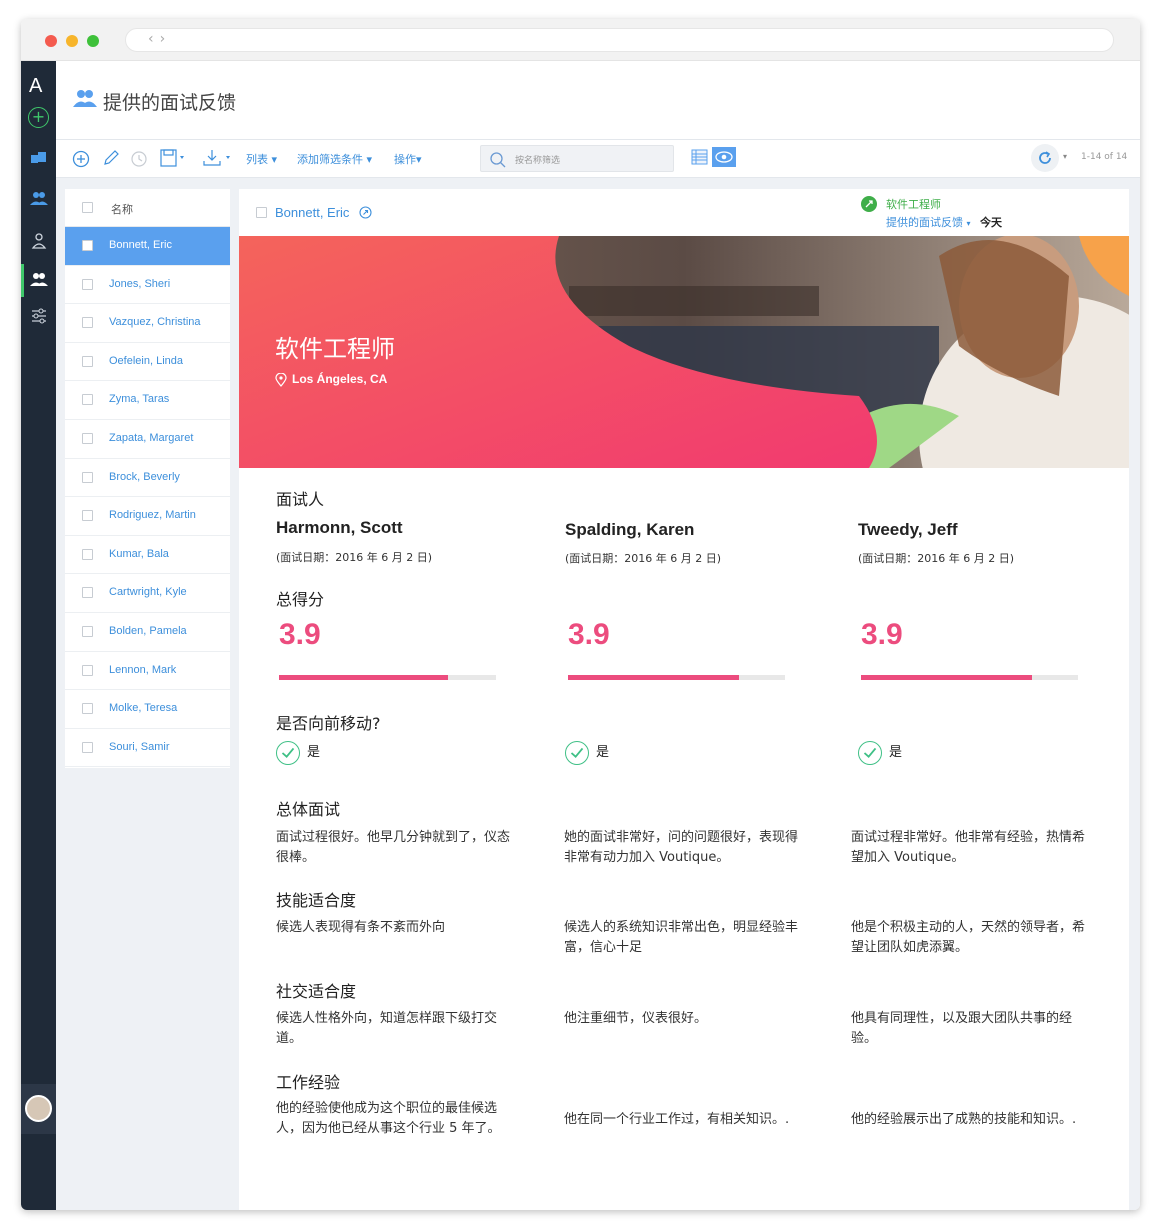 Image resolution: width=1161 pixels, height=1230 pixels. Describe the element at coordinates (700, 157) in the screenshot. I see `list-view-icon` at that location.